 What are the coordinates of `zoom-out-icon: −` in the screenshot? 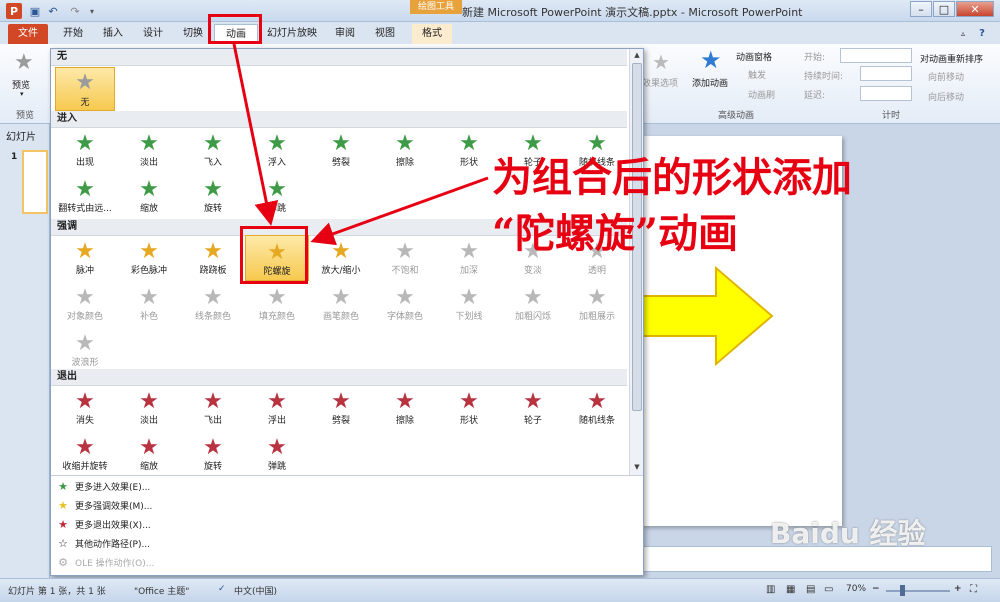 It's located at (876, 589).